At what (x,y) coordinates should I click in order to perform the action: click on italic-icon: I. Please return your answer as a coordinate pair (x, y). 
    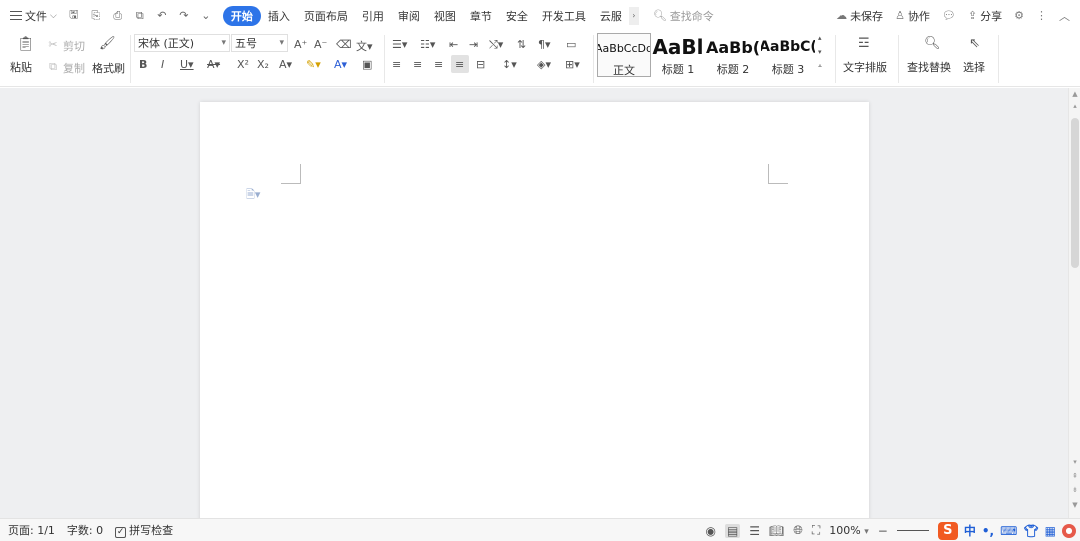
    Looking at the image, I should click on (162, 64).